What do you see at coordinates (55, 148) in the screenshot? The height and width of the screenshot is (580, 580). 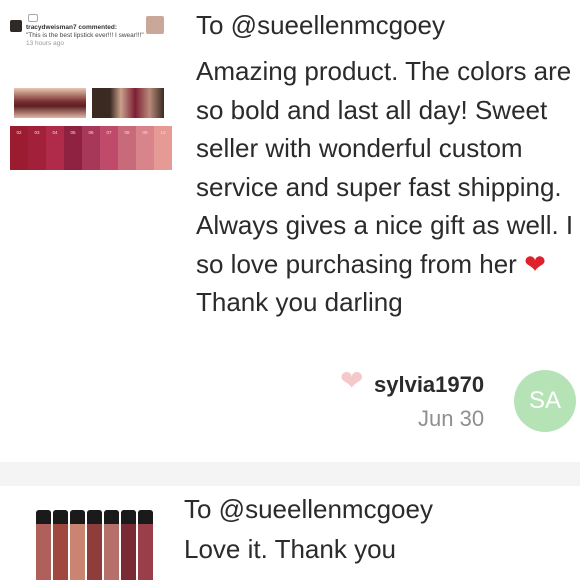 I see `swatch: 04` at bounding box center [55, 148].